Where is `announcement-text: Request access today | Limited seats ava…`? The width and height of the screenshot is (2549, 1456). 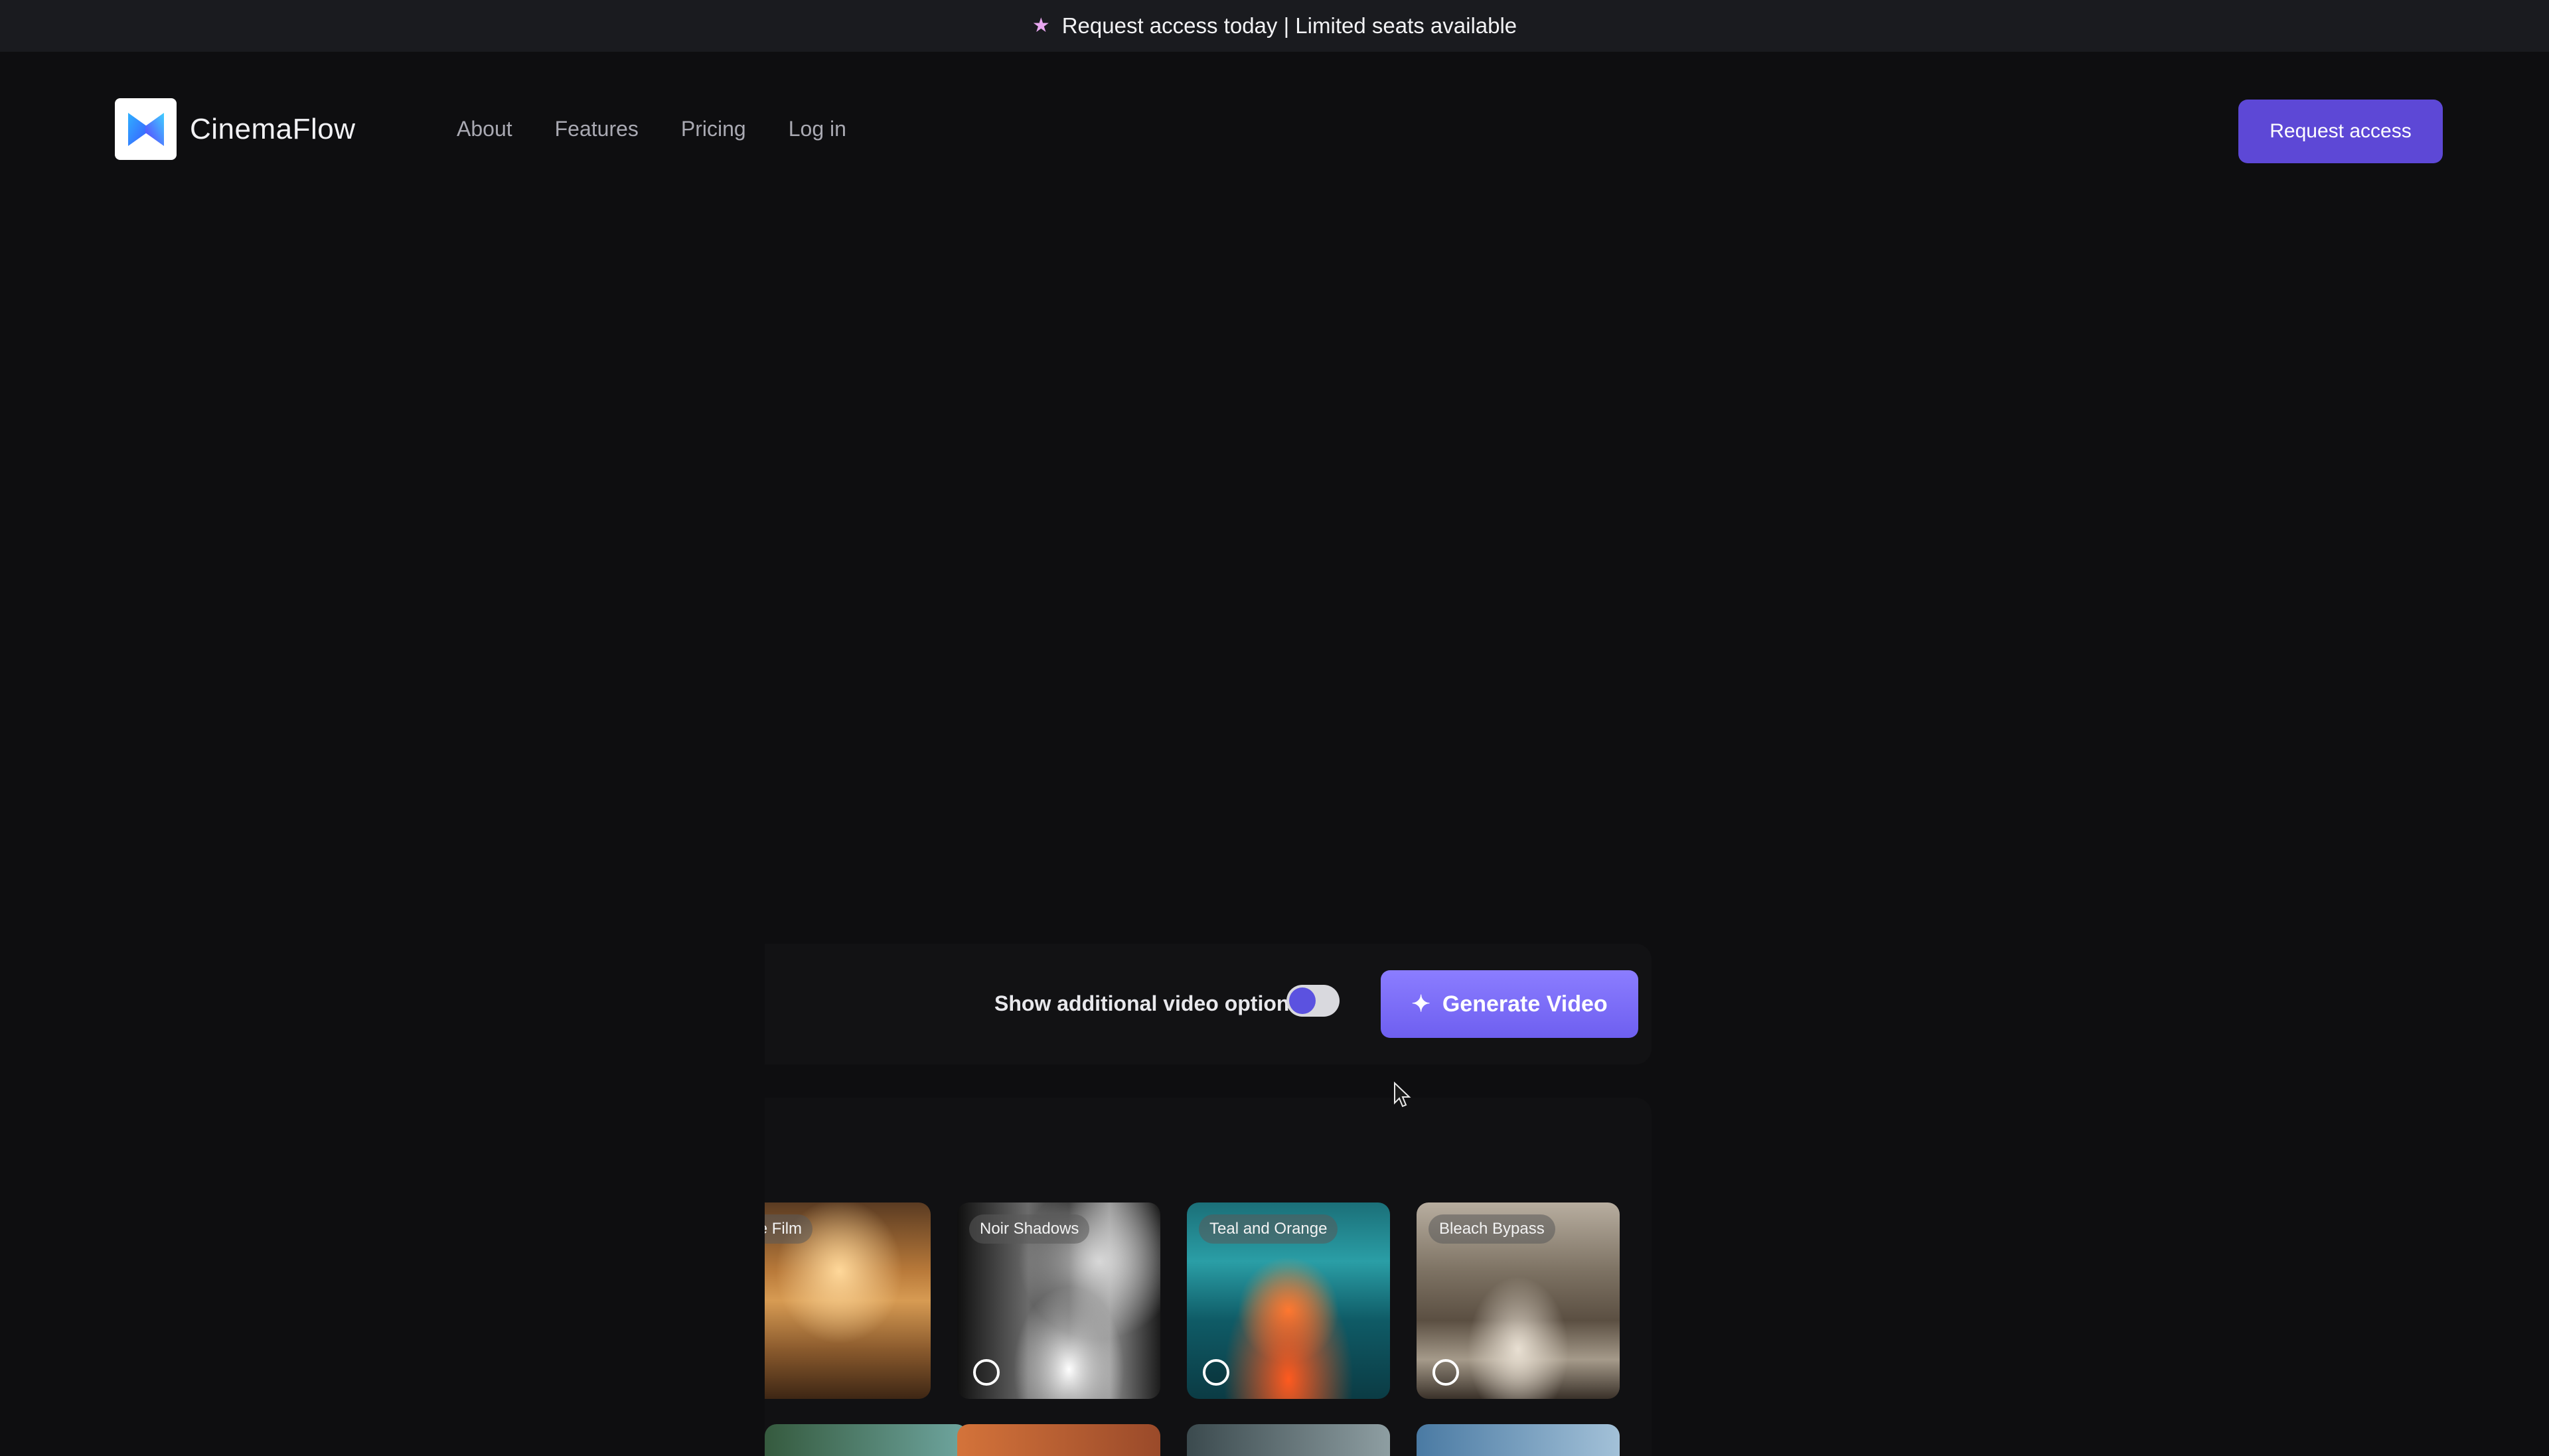 announcement-text: Request access today | Limited seats ava… is located at coordinates (1289, 25).